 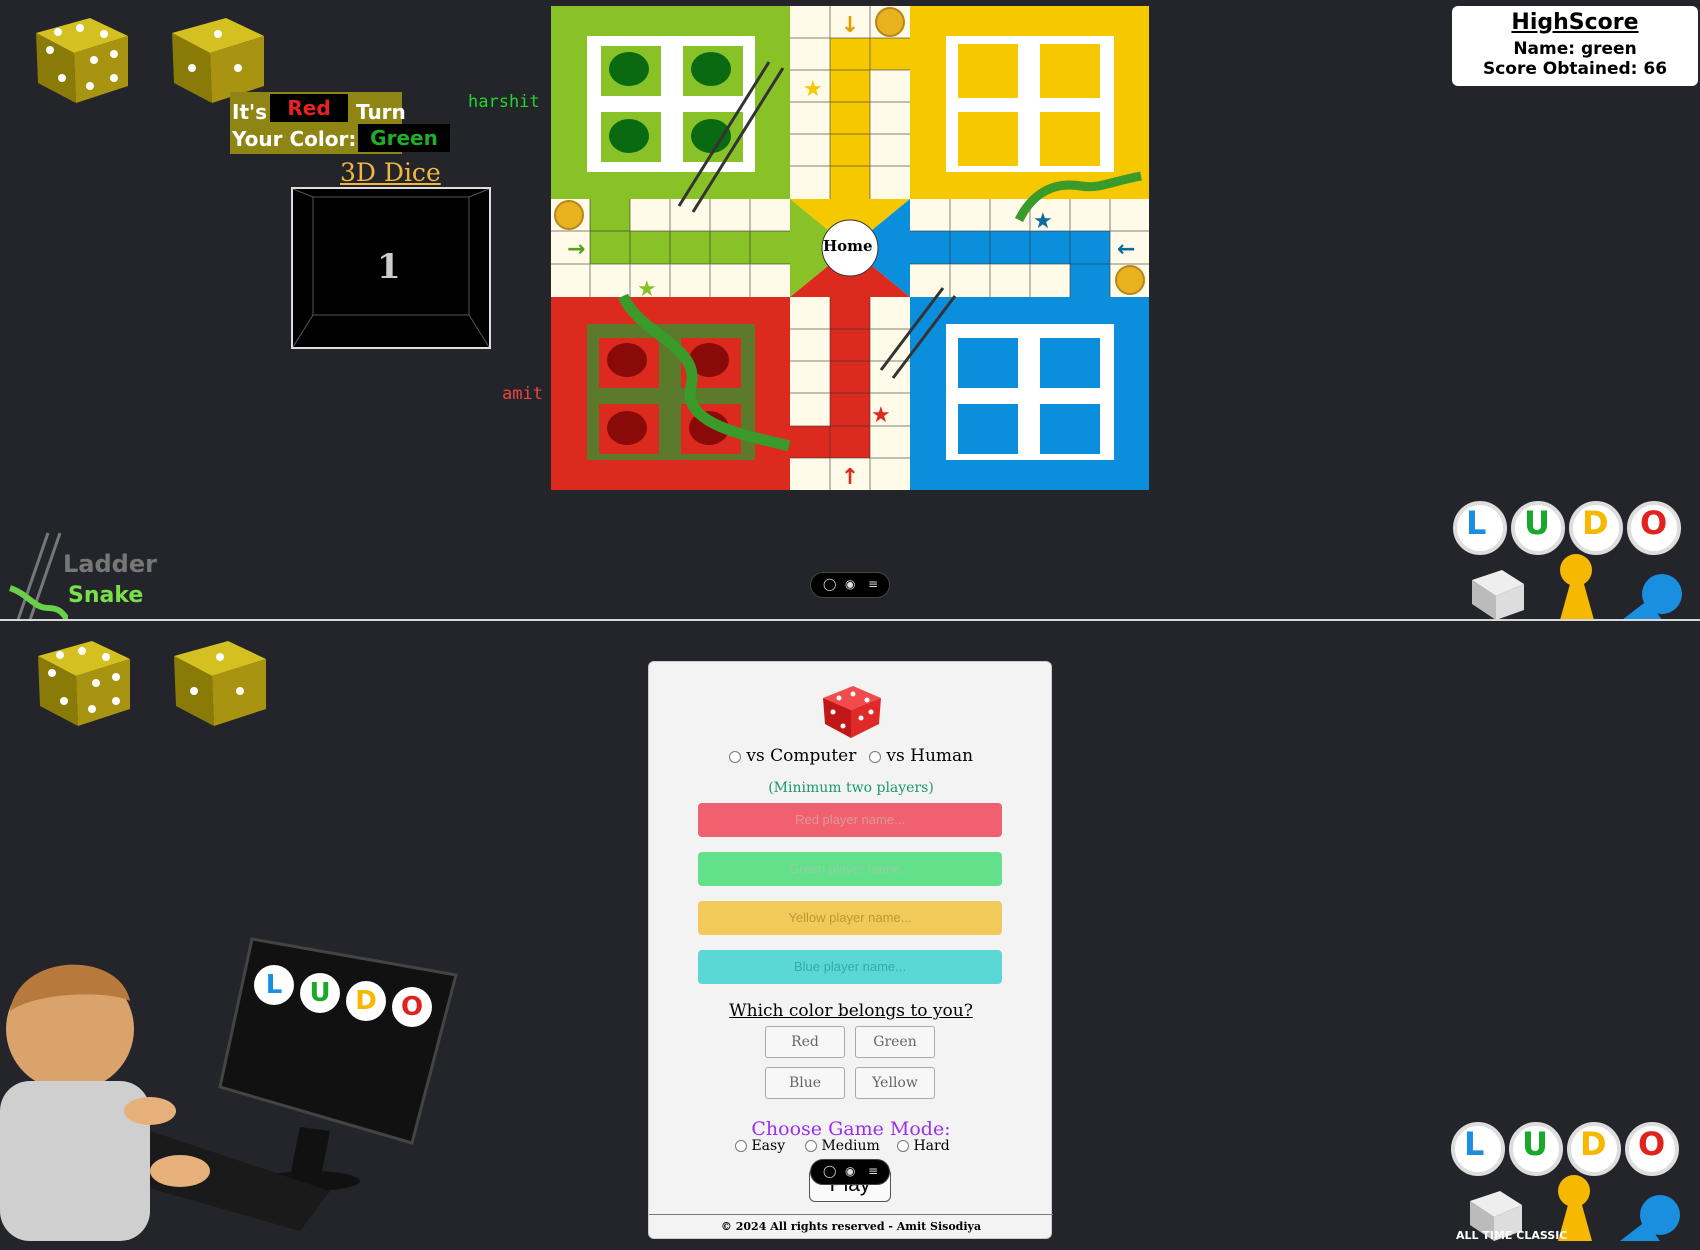 What do you see at coordinates (931, 1146) in the screenshot?
I see `hard-label: Hard` at bounding box center [931, 1146].